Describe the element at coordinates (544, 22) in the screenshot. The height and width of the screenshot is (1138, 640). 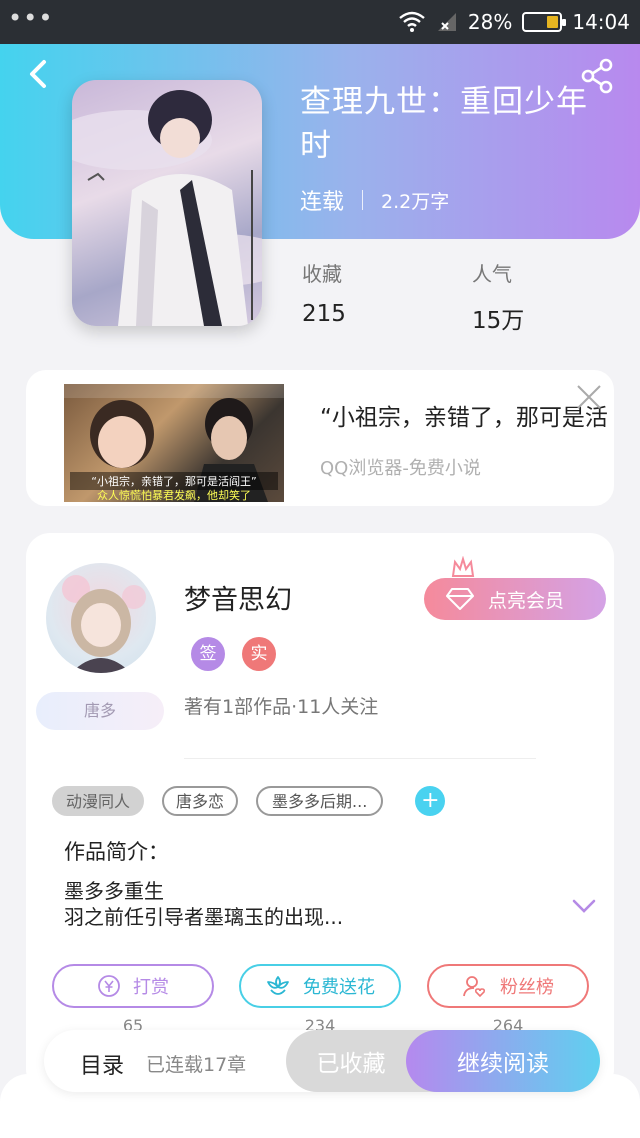
I see `battery-icon` at that location.